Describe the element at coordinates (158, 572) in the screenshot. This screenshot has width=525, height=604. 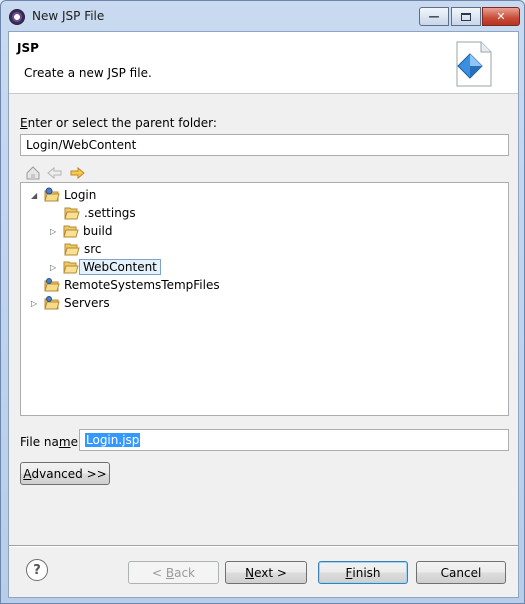
I see `back-prefix: <` at that location.